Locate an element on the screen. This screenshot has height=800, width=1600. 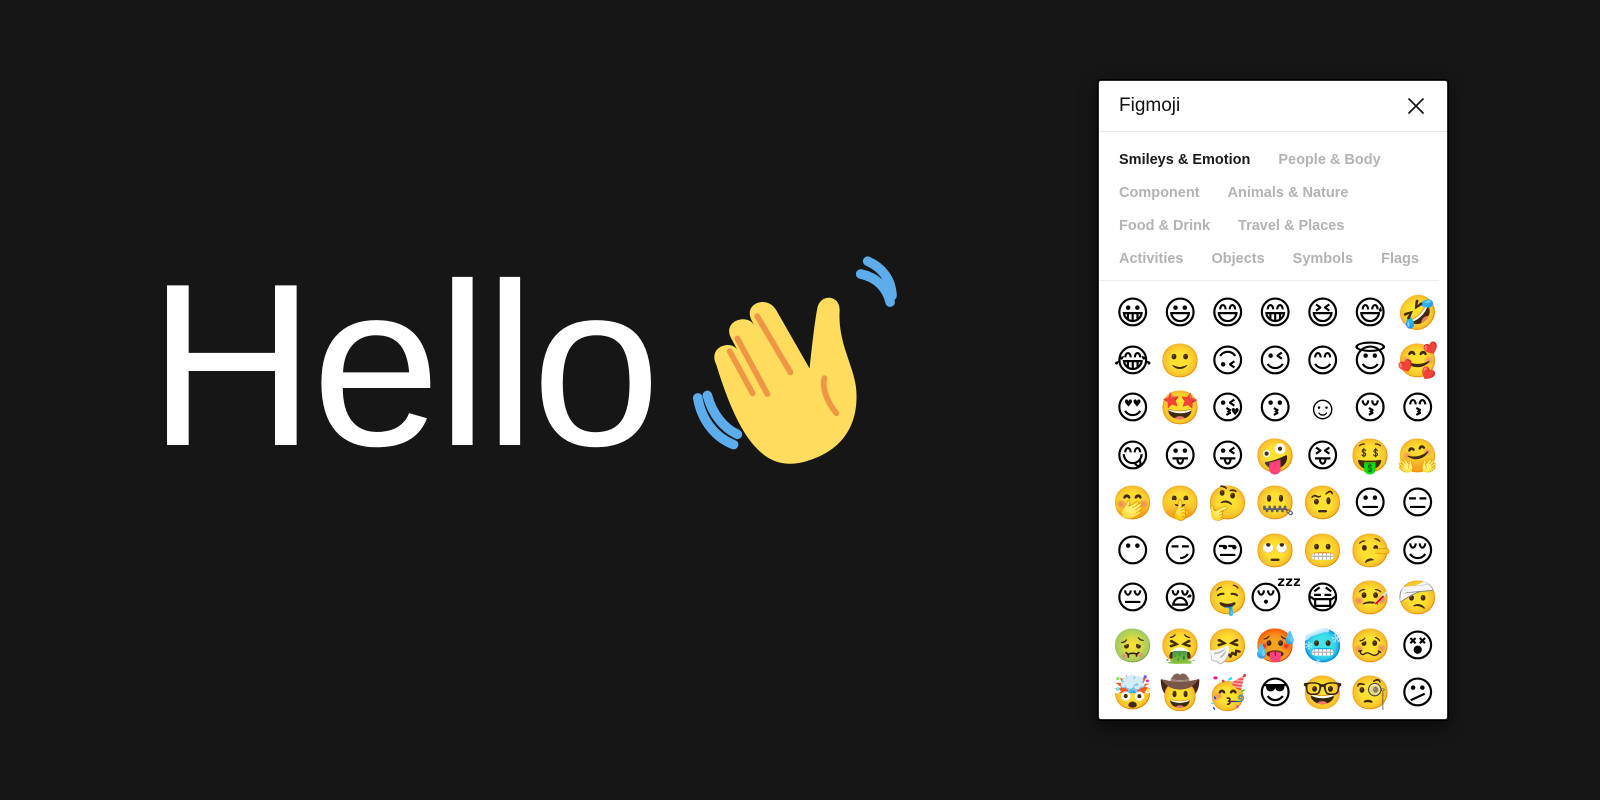
winking-face-with-tongue-icon: 😜 is located at coordinates (1228, 455).